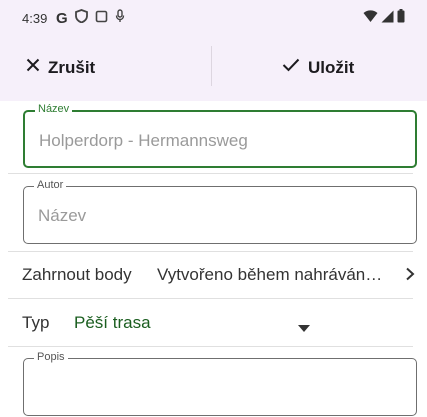  Describe the element at coordinates (77, 274) in the screenshot. I see `include-points-label: Zahrnout body` at that location.